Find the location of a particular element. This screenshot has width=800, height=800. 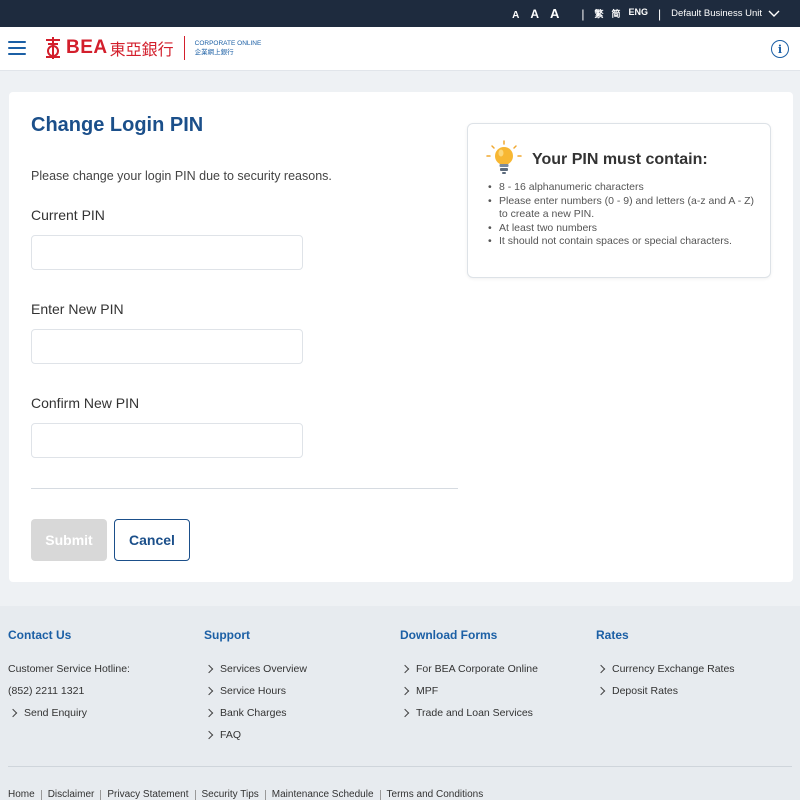

info-icon: i is located at coordinates (780, 49).